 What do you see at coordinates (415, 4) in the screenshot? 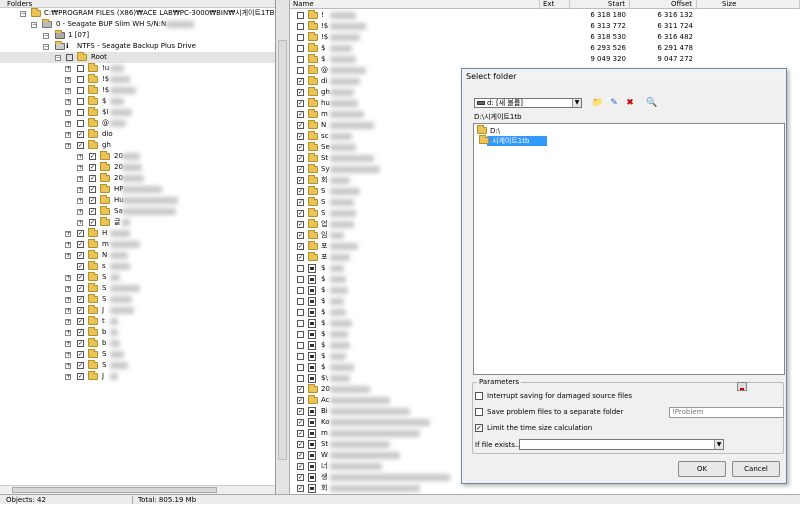
I see `column-name: Name` at bounding box center [415, 4].